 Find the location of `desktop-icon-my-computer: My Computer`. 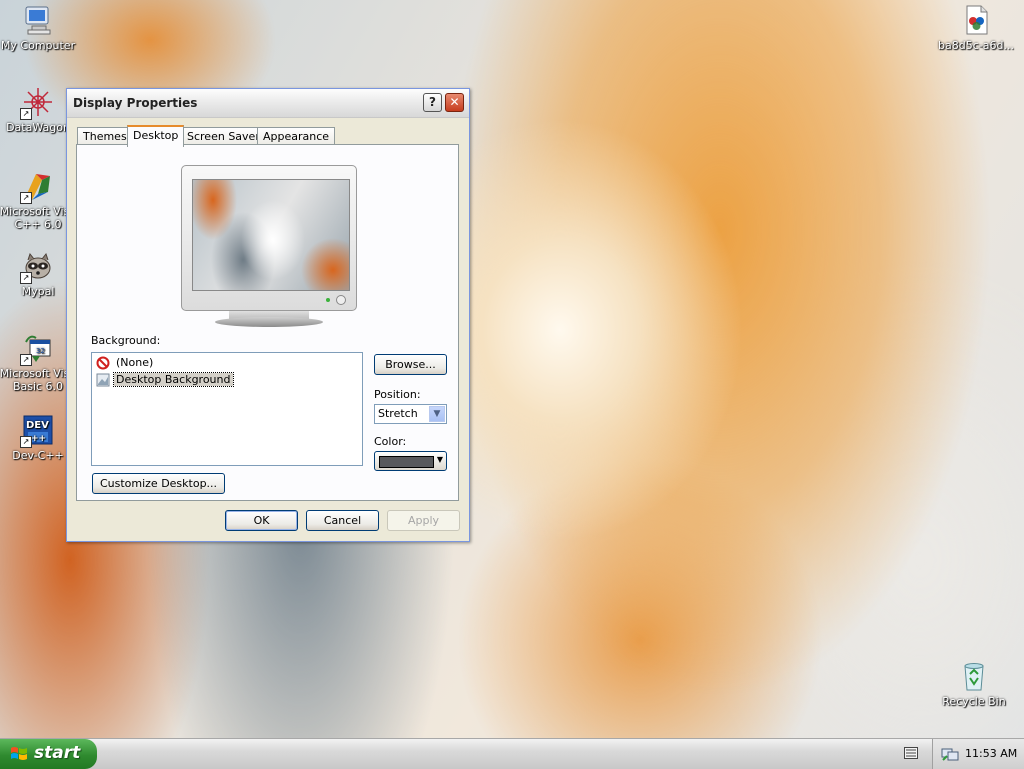

desktop-icon-my-computer: My Computer is located at coordinates (39, 28).